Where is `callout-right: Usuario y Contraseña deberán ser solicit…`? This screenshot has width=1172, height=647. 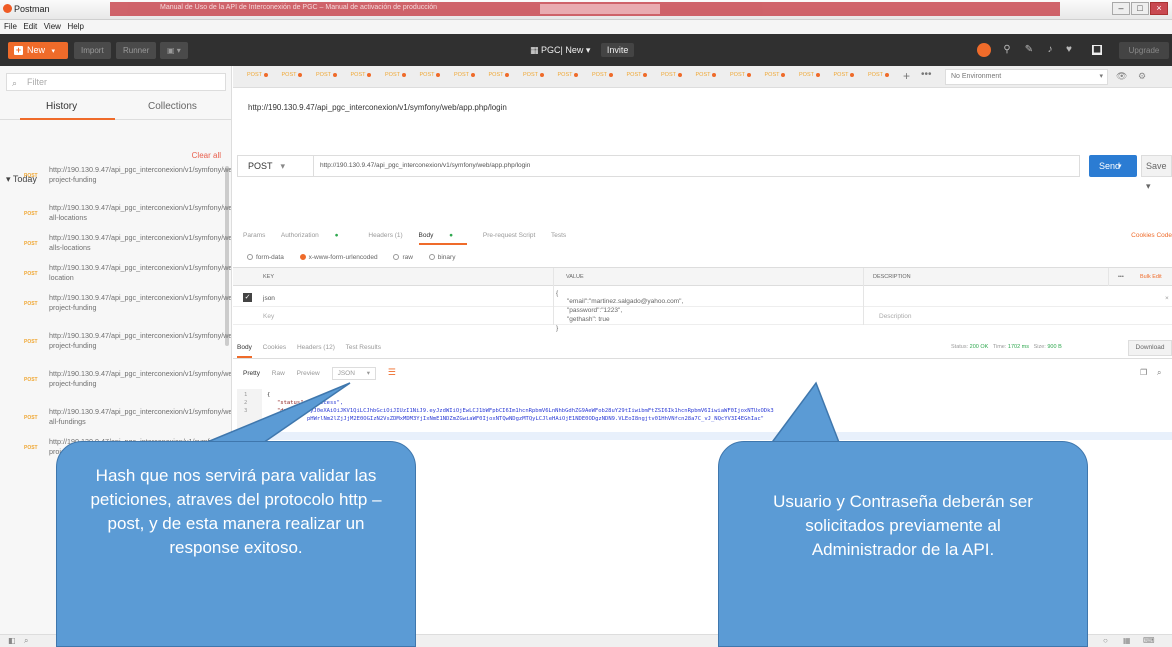 callout-right: Usuario y Contraseña deberán ser solicit… is located at coordinates (903, 544).